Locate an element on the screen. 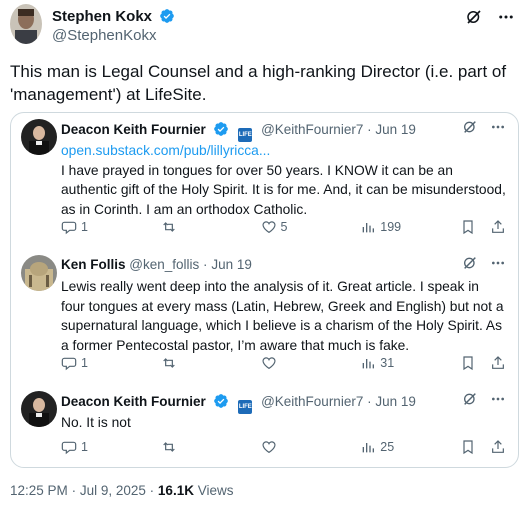  reply-text: No. It is not is located at coordinates (96, 422).